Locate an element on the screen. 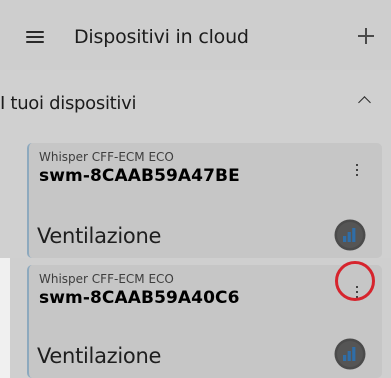  hamburger-menu-icon is located at coordinates (35, 37).